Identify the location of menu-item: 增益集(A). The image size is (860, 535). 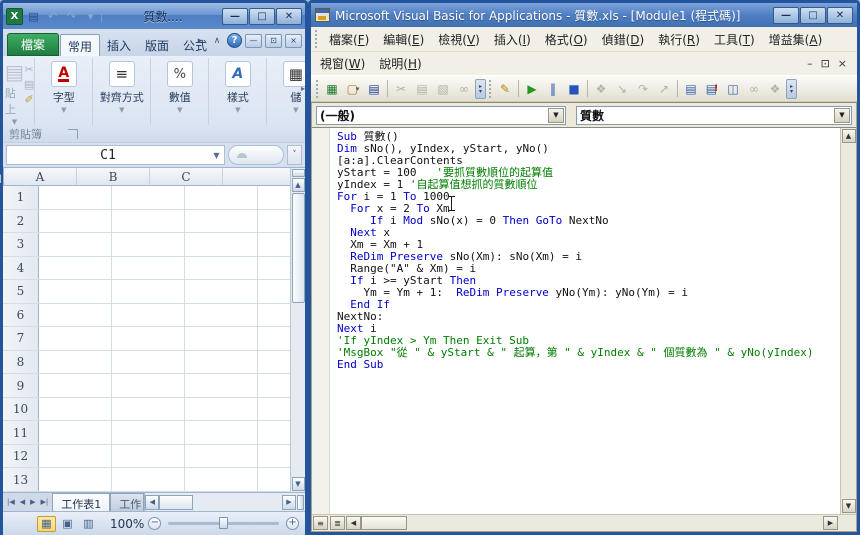
(796, 39).